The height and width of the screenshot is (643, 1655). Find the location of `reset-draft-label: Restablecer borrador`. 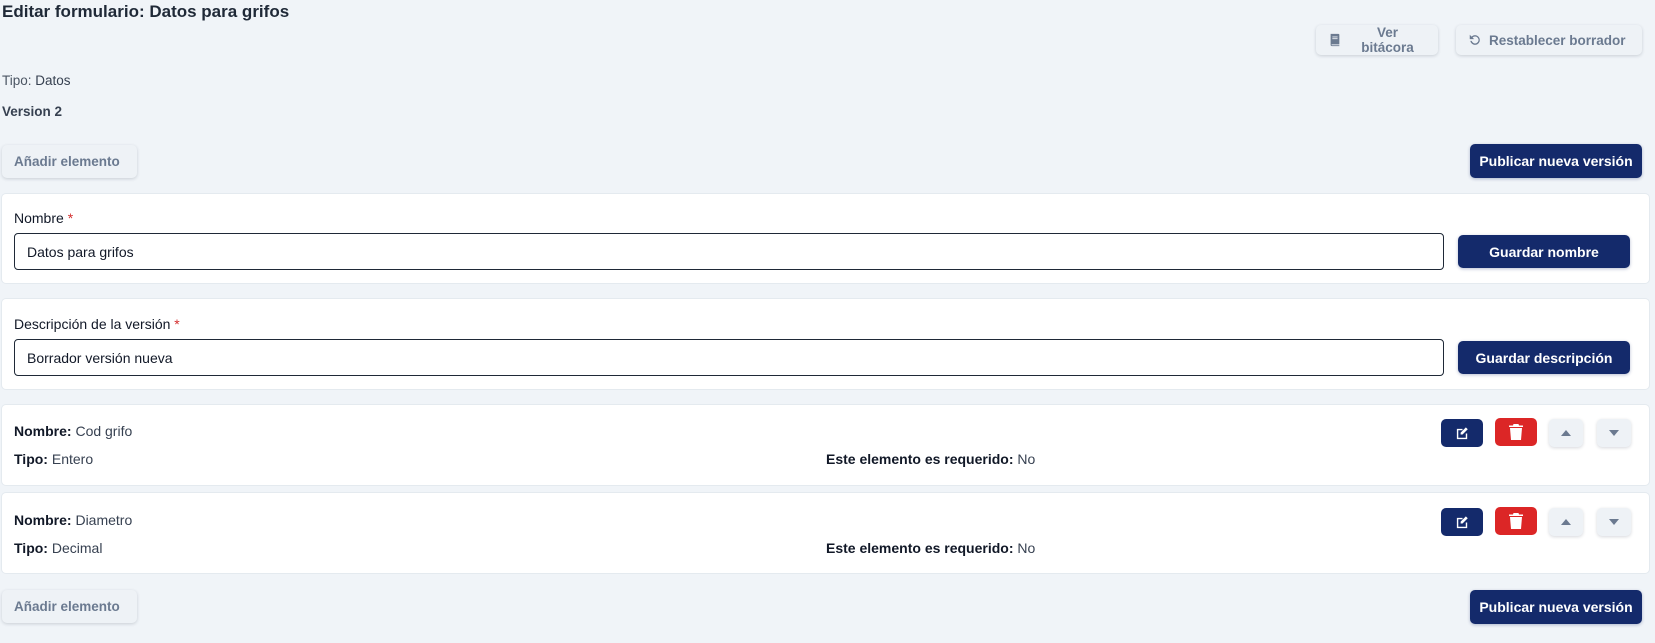

reset-draft-label: Restablecer borrador is located at coordinates (1557, 40).